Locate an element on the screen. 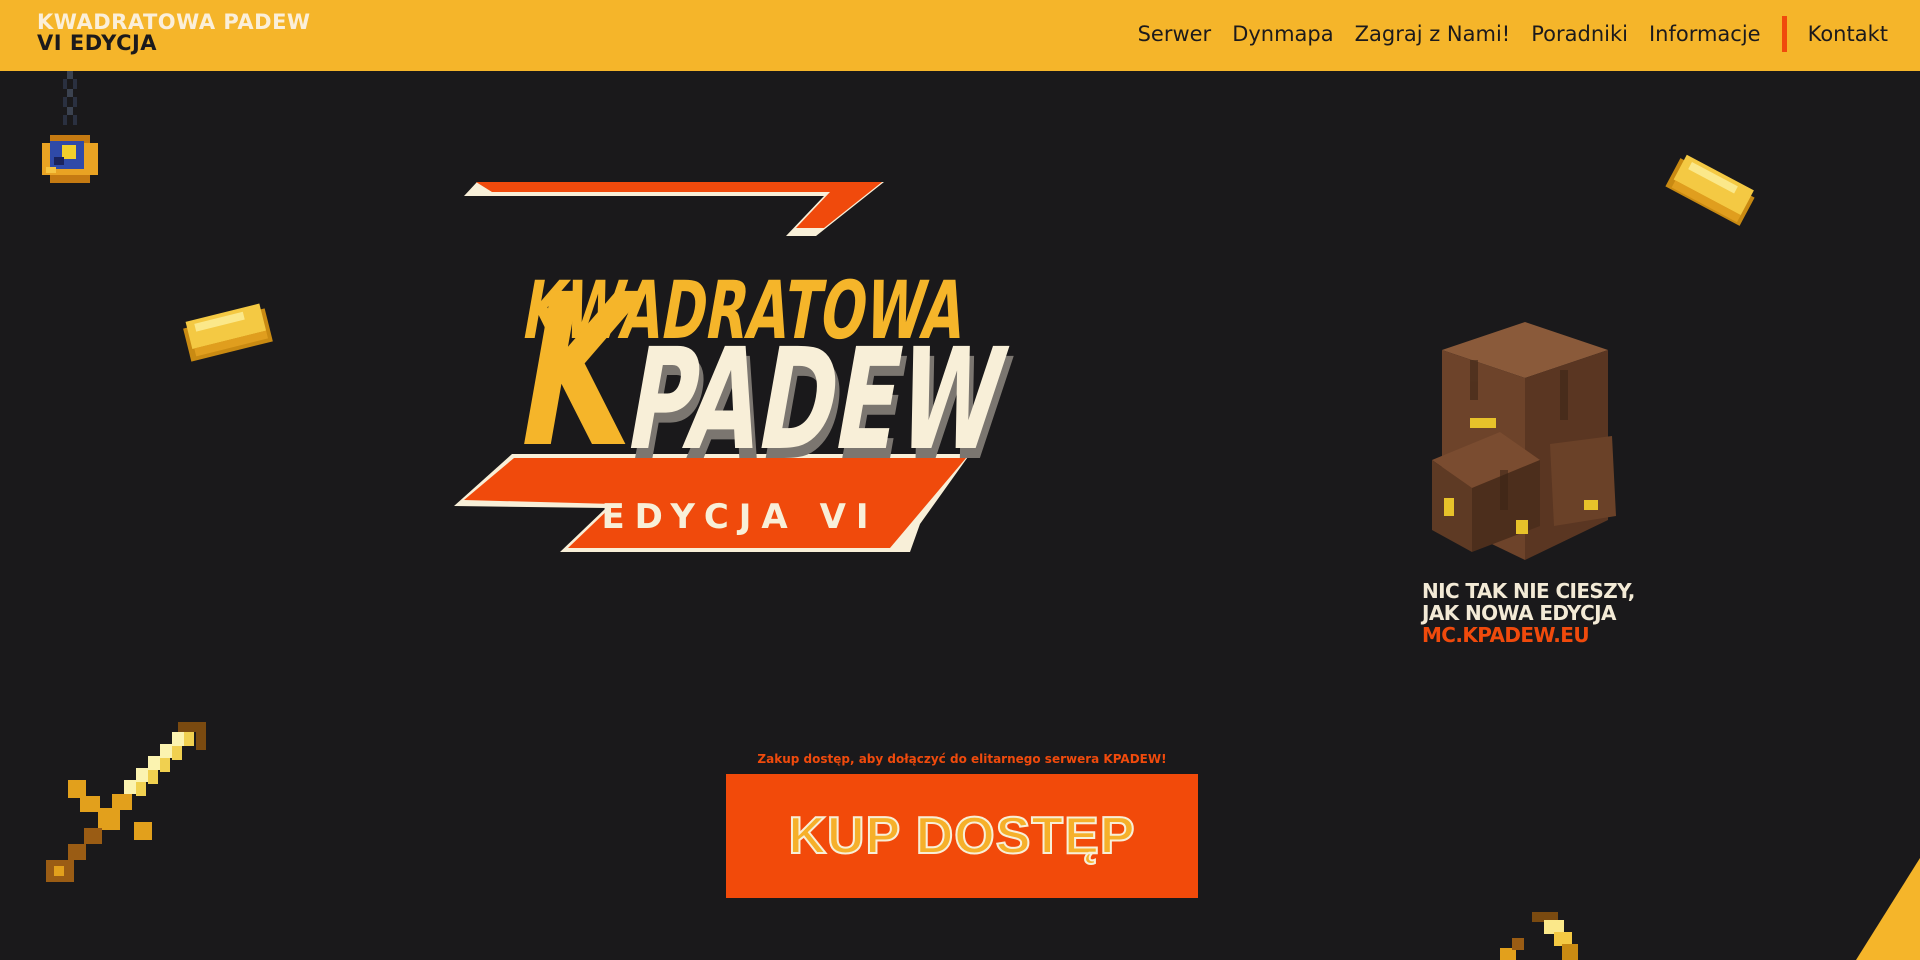  logo-top-stripe is located at coordinates (674, 209).